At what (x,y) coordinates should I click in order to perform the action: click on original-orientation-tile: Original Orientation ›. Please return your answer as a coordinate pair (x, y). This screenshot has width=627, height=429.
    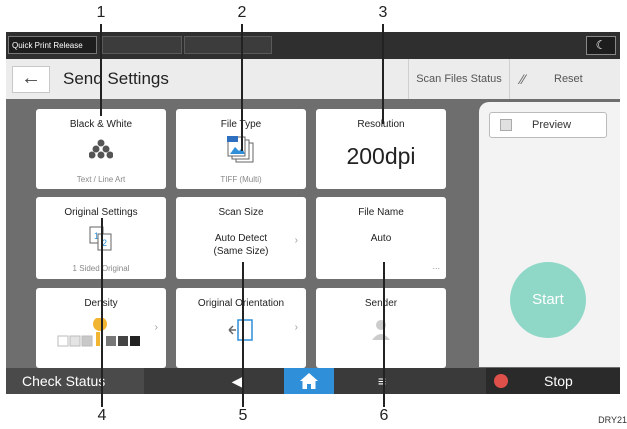
    Looking at the image, I should click on (241, 328).